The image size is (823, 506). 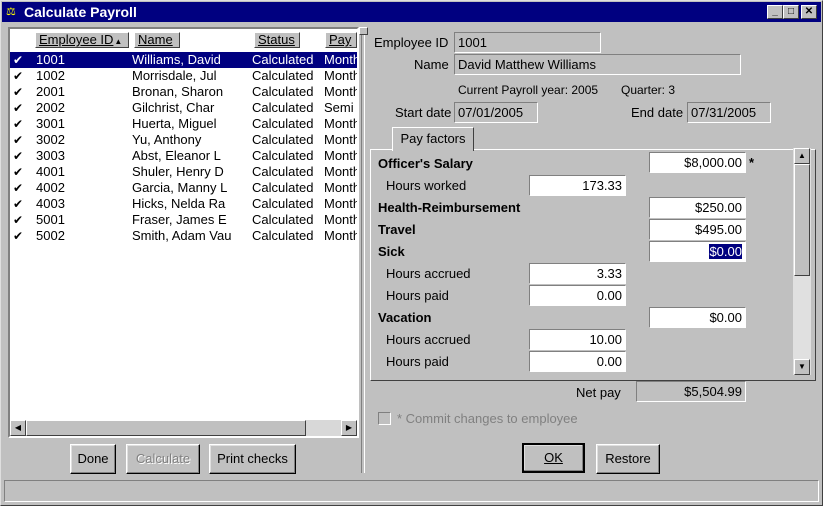 I want to click on scroll-down-arrow-icon: ▼, so click(x=802, y=367).